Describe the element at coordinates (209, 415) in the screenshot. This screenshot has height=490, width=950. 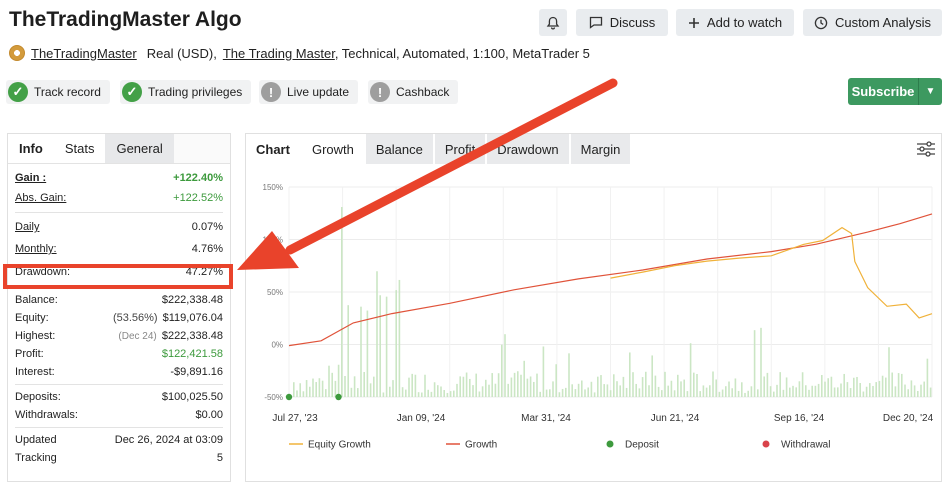
I see `withdrawals-value: $0.00` at that location.